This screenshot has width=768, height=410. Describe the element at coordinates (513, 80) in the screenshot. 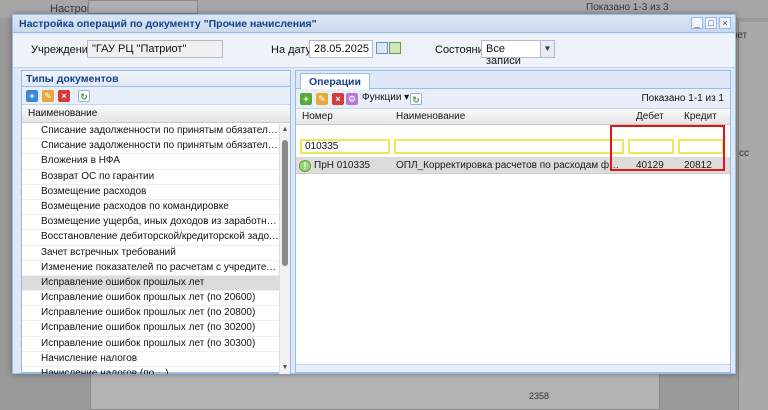

I see `operations-tabstrip: Операции` at that location.